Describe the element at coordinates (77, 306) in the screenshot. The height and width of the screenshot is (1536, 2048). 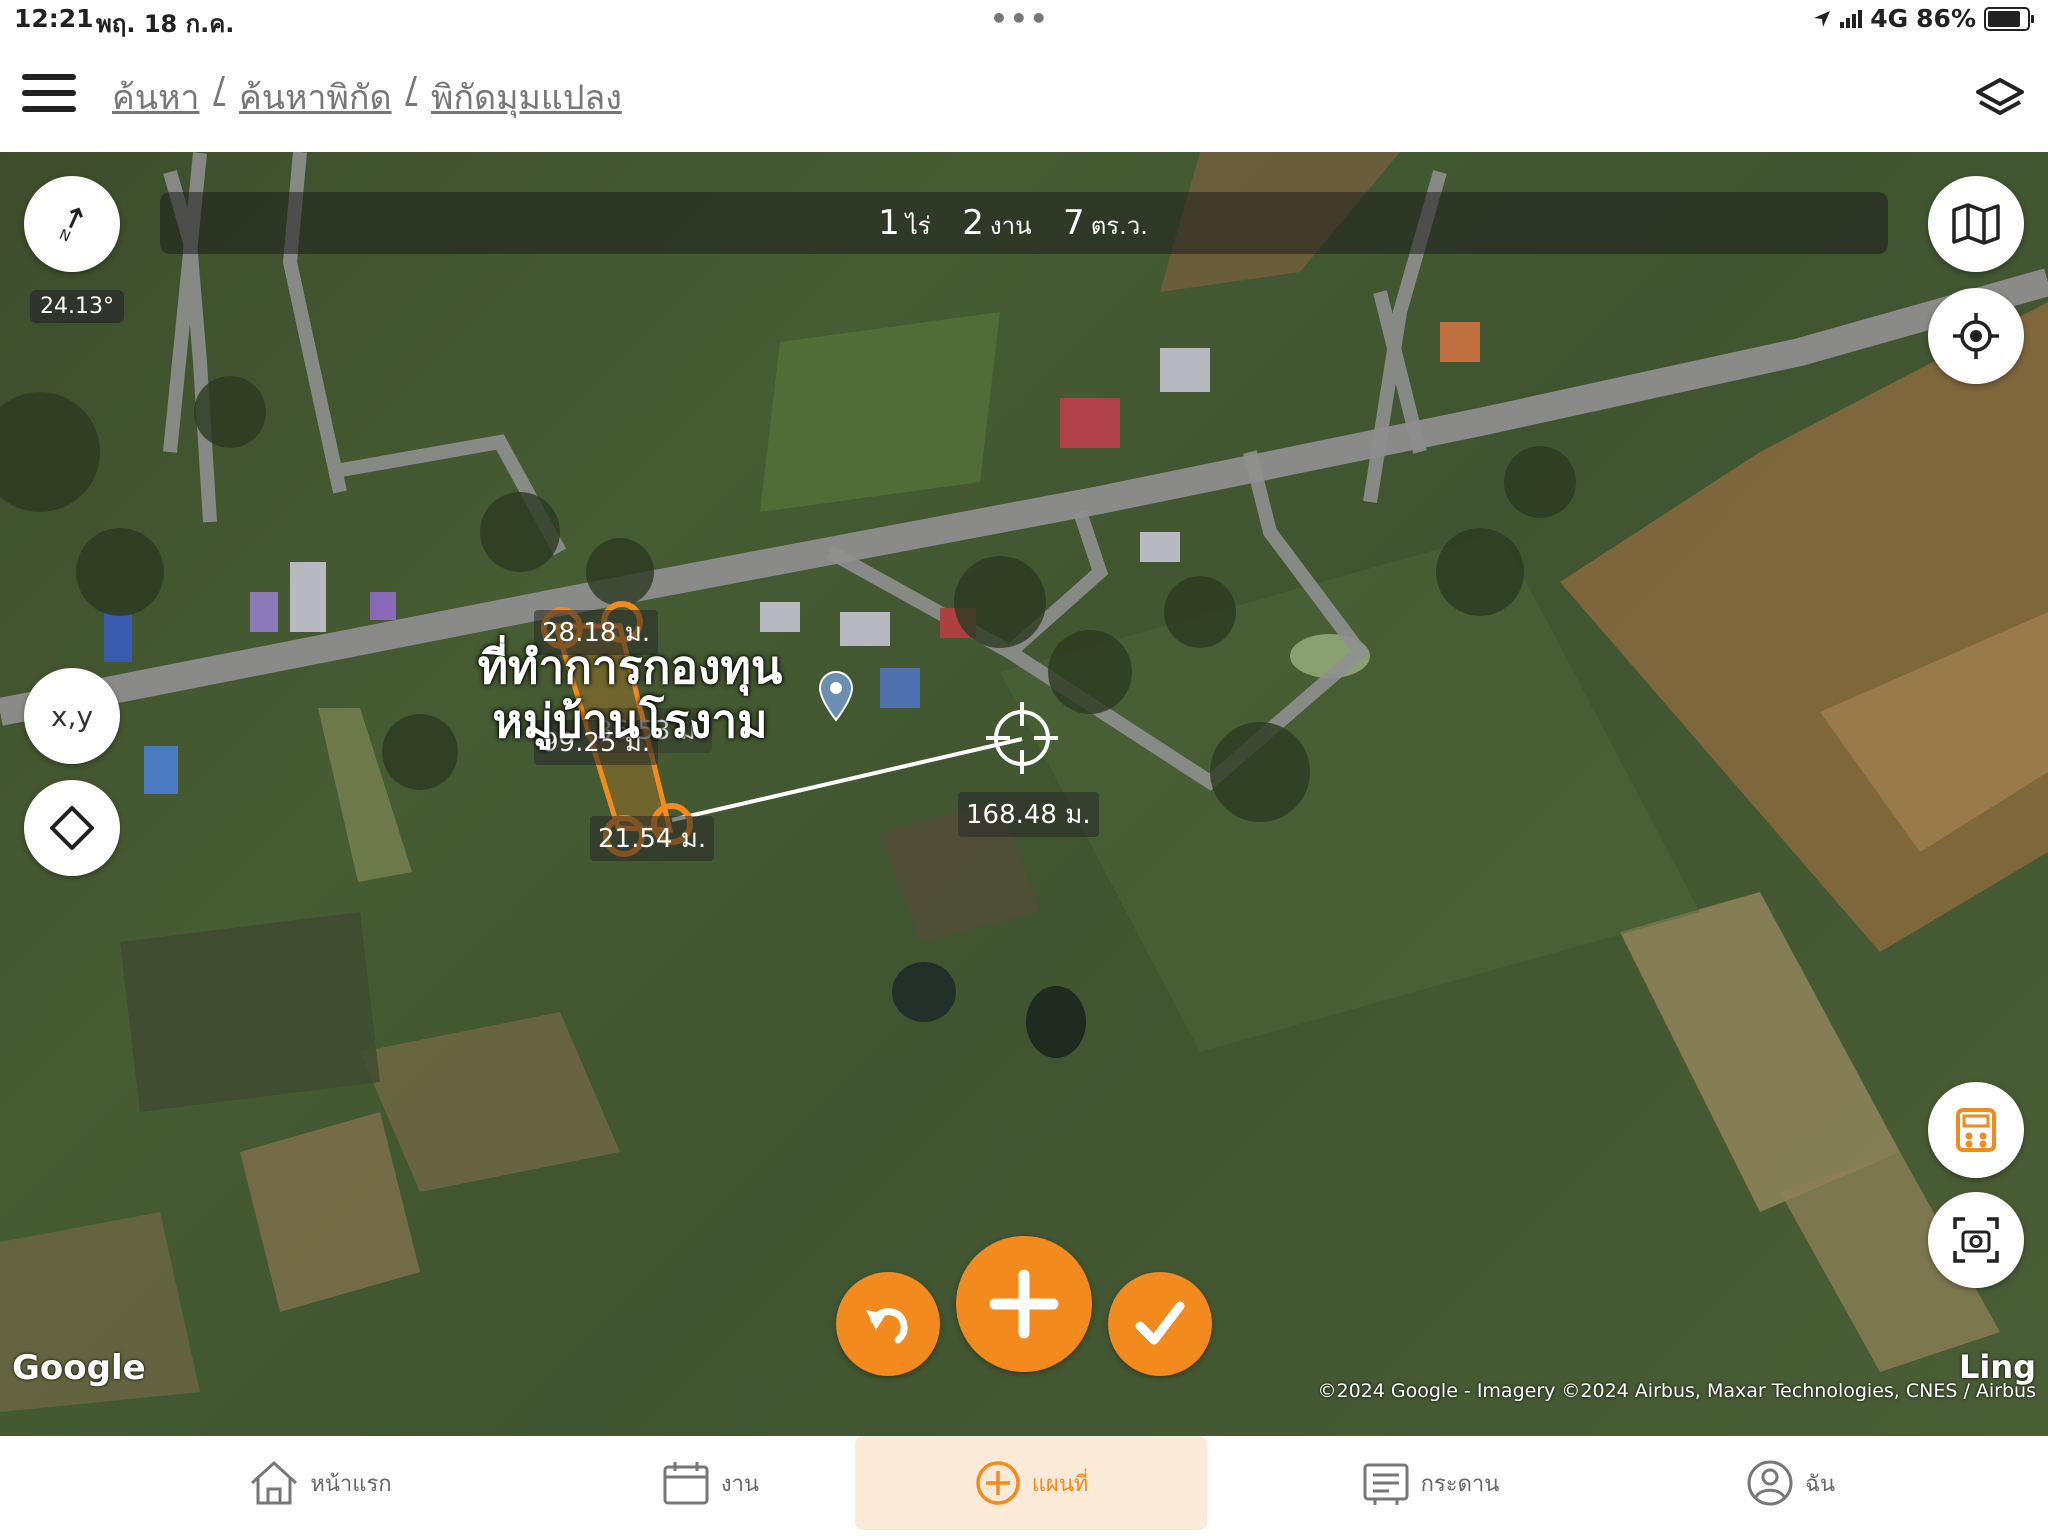
I see `rotation-degree: 24.13°` at that location.